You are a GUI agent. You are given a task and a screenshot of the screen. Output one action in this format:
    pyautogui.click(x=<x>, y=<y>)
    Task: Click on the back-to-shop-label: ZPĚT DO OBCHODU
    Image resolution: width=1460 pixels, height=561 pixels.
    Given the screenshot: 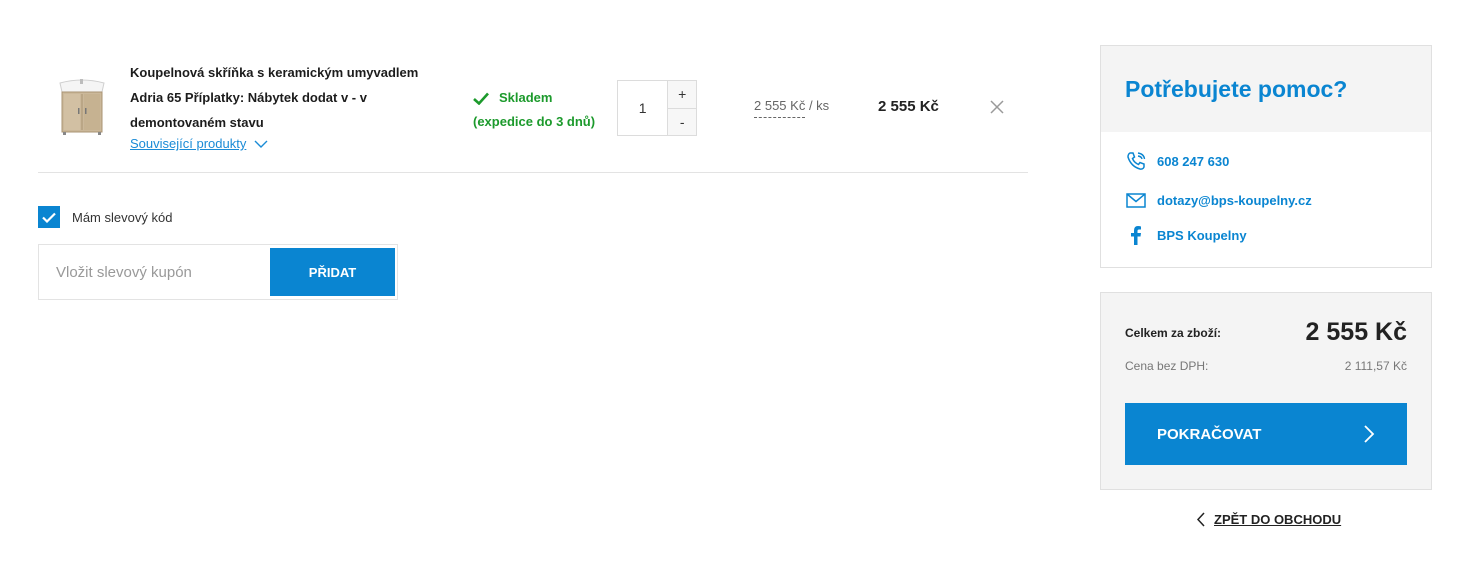 What is the action you would take?
    pyautogui.click(x=1278, y=519)
    